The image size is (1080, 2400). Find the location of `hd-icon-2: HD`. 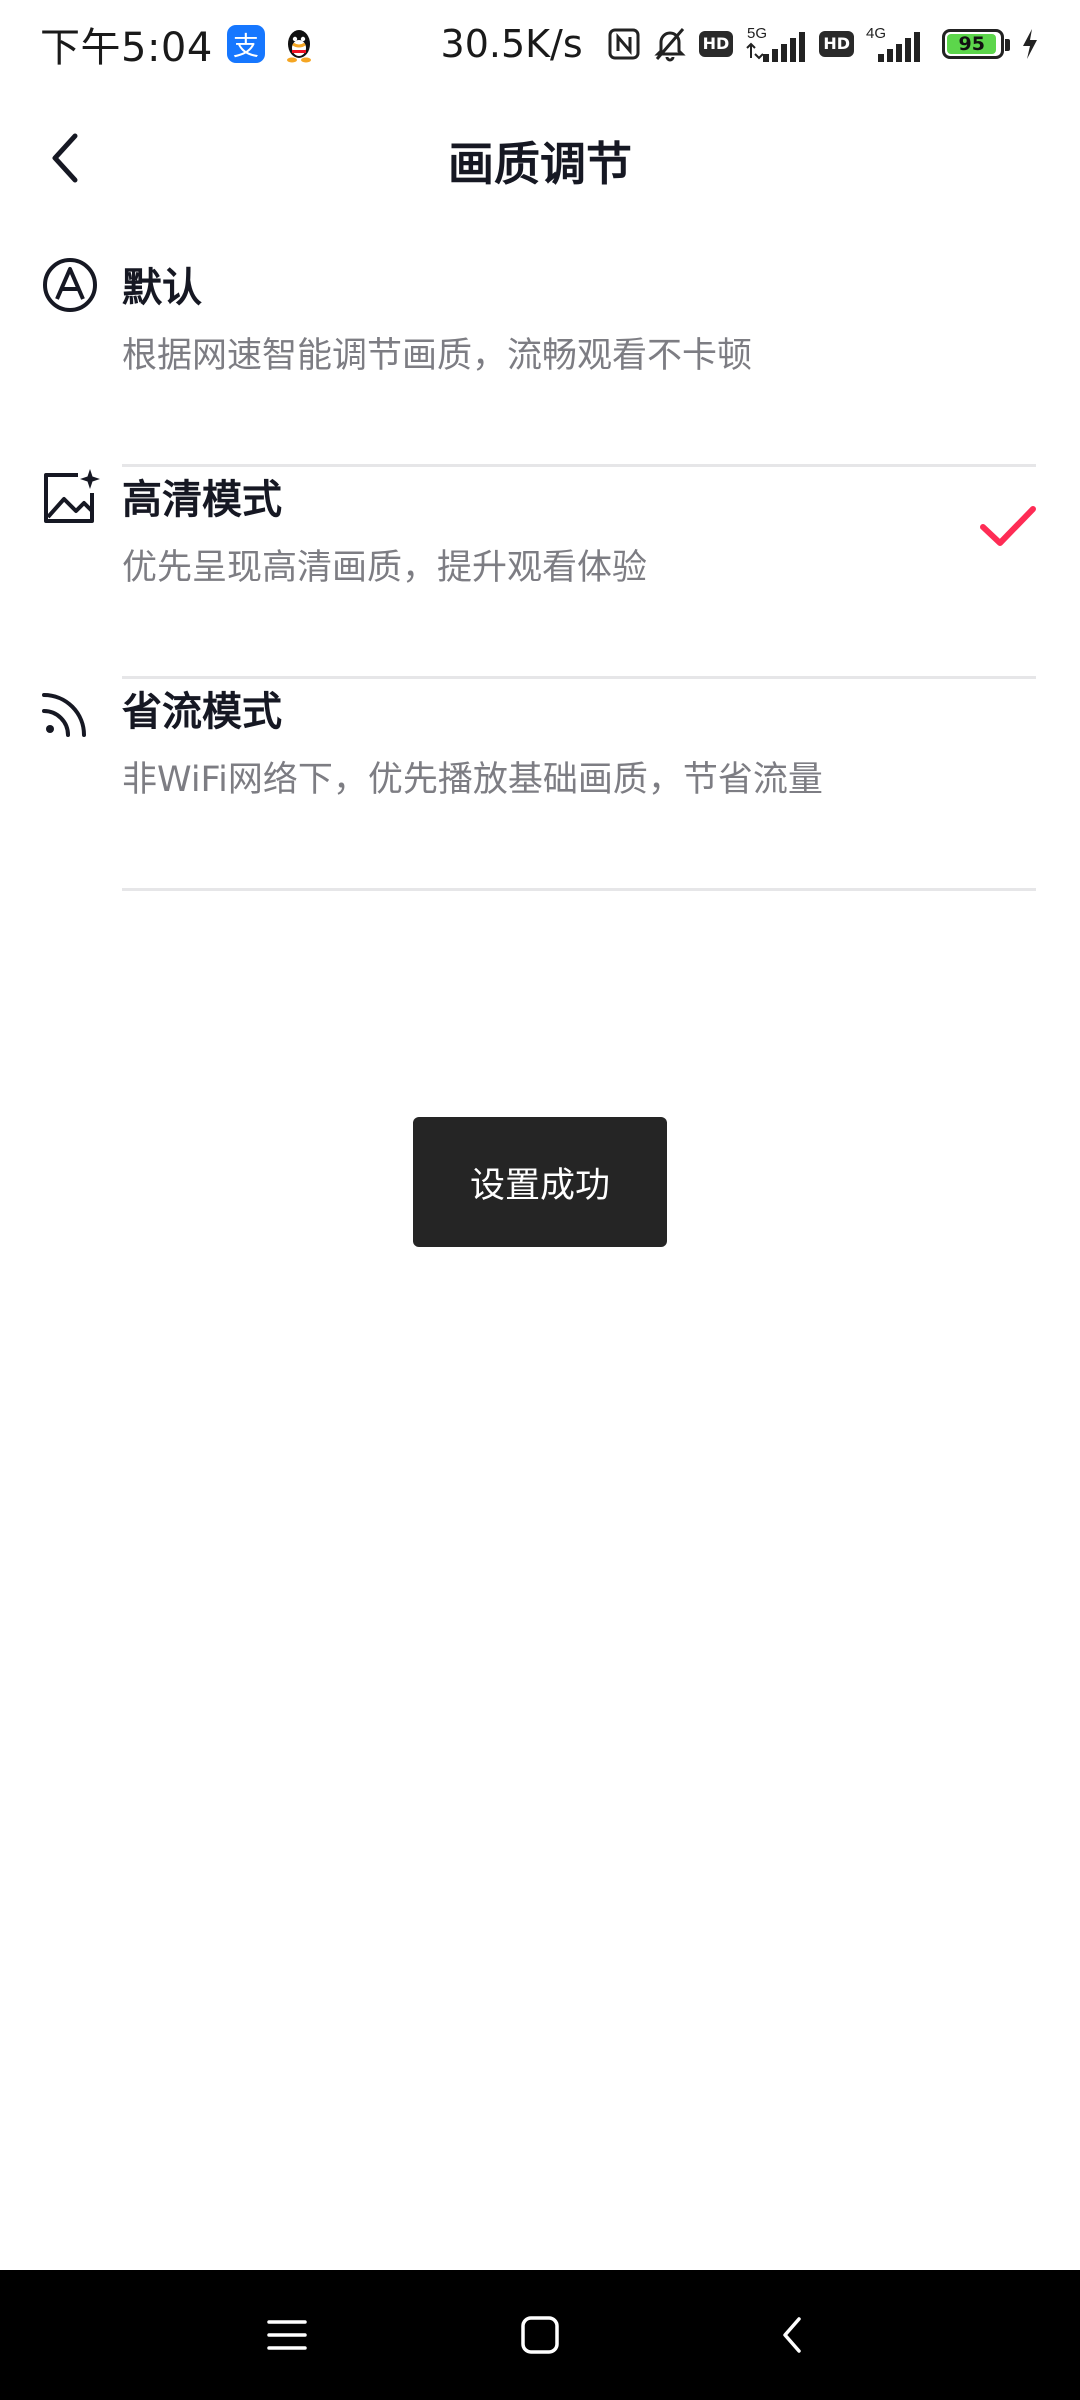

hd-icon-2: HD is located at coordinates (836, 44).